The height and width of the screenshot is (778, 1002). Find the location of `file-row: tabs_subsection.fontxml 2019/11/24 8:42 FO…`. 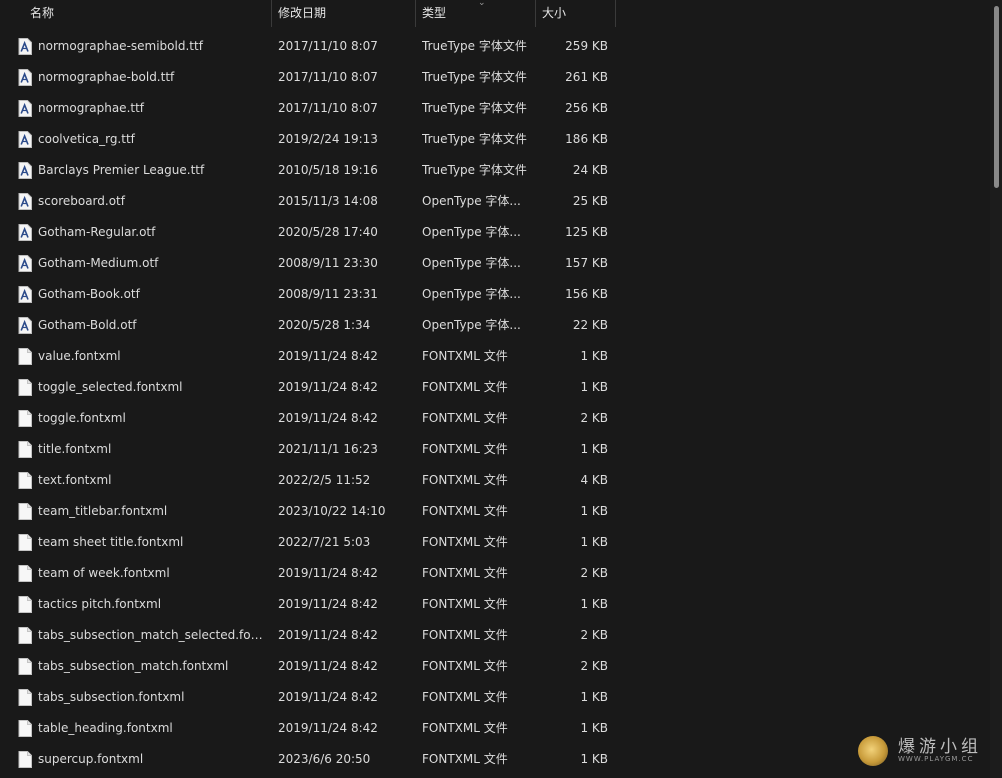

file-row: tabs_subsection.fontxml 2019/11/24 8:42 FO… is located at coordinates (495, 697).